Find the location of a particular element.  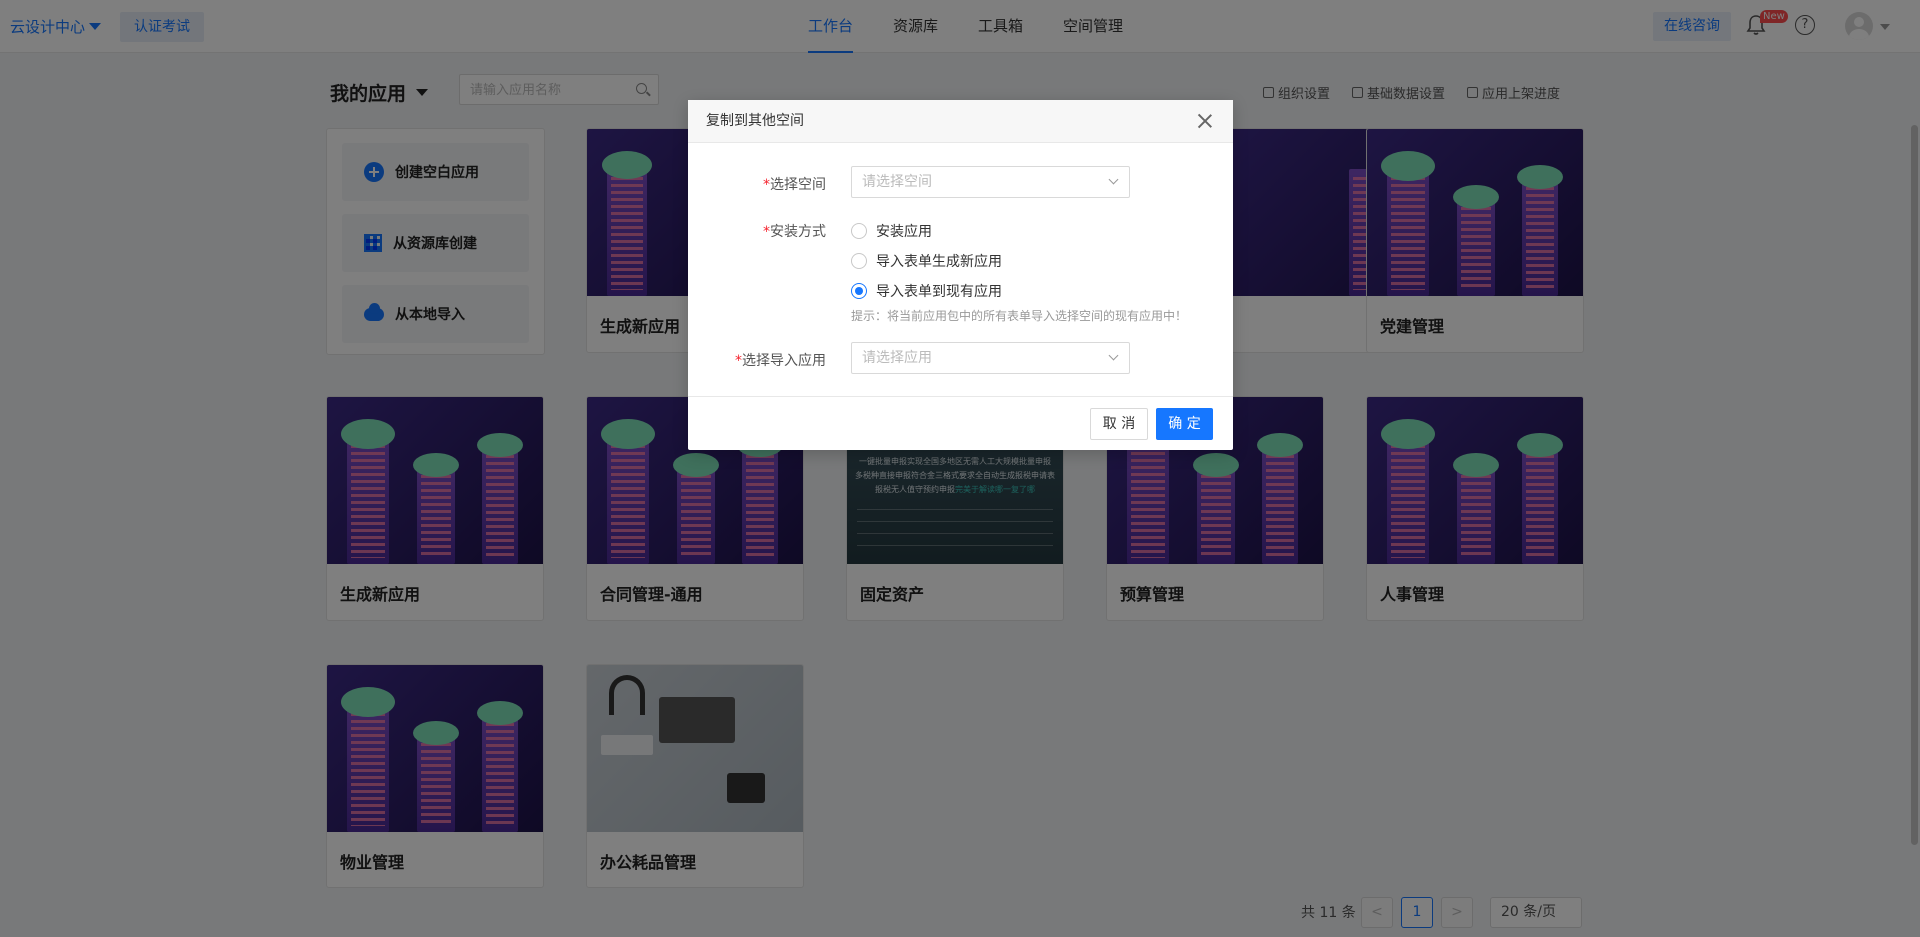

radio-import-new-app: 导入表单生成新应用 is located at coordinates (926, 261).